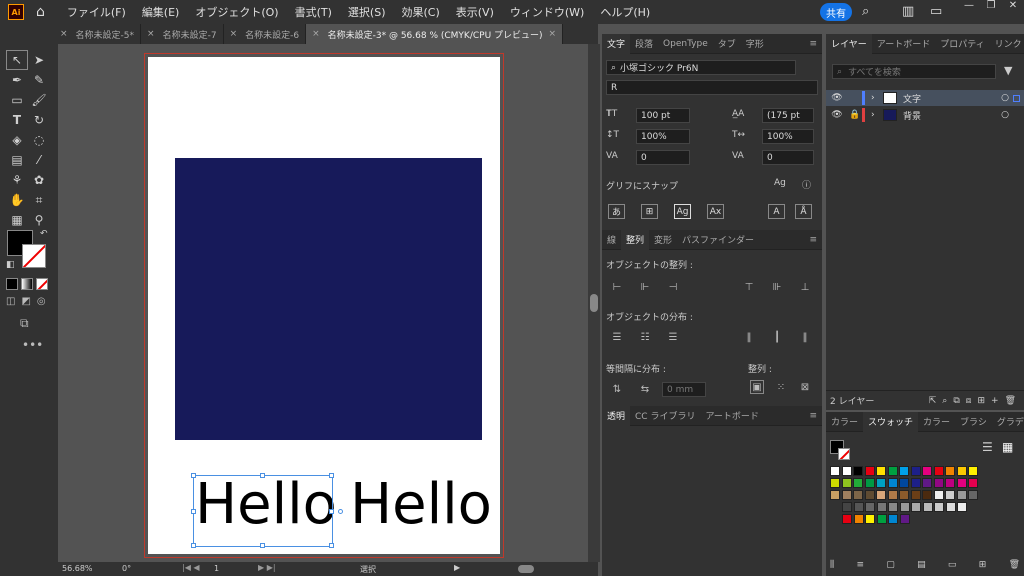 Image resolution: width=1024 pixels, height=576 pixels. Describe the element at coordinates (39, 160) in the screenshot. I see `eyedropper-tool-icon: ⁄` at that location.